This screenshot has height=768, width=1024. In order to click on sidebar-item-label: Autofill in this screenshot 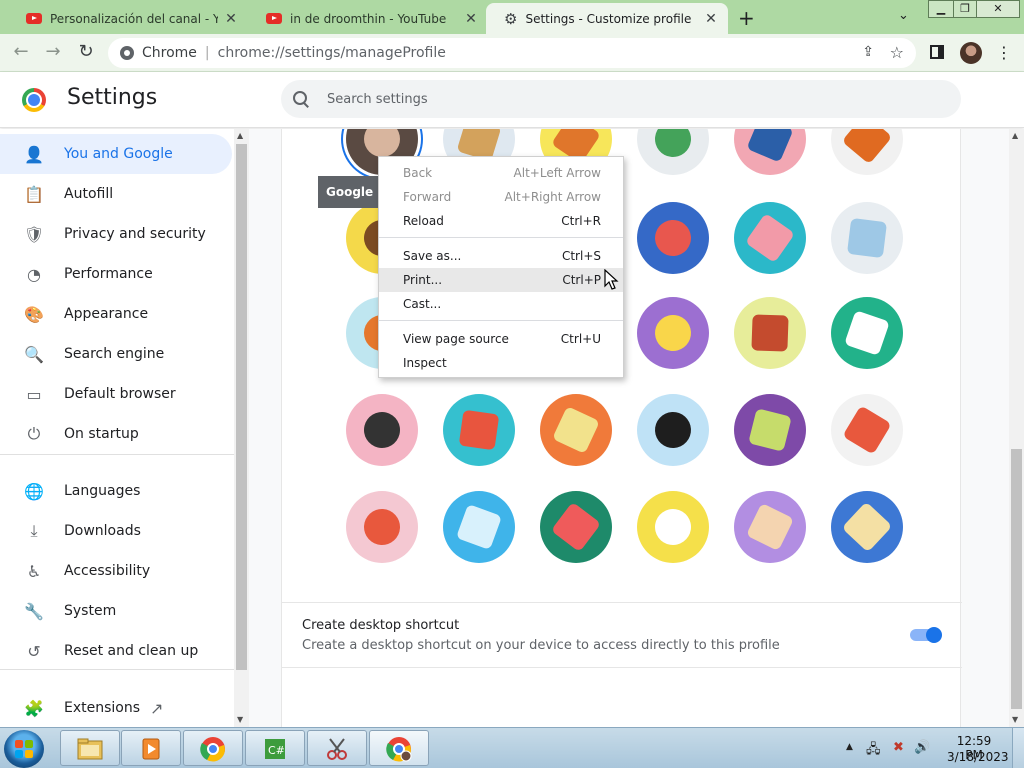, I will do `click(89, 194)`.